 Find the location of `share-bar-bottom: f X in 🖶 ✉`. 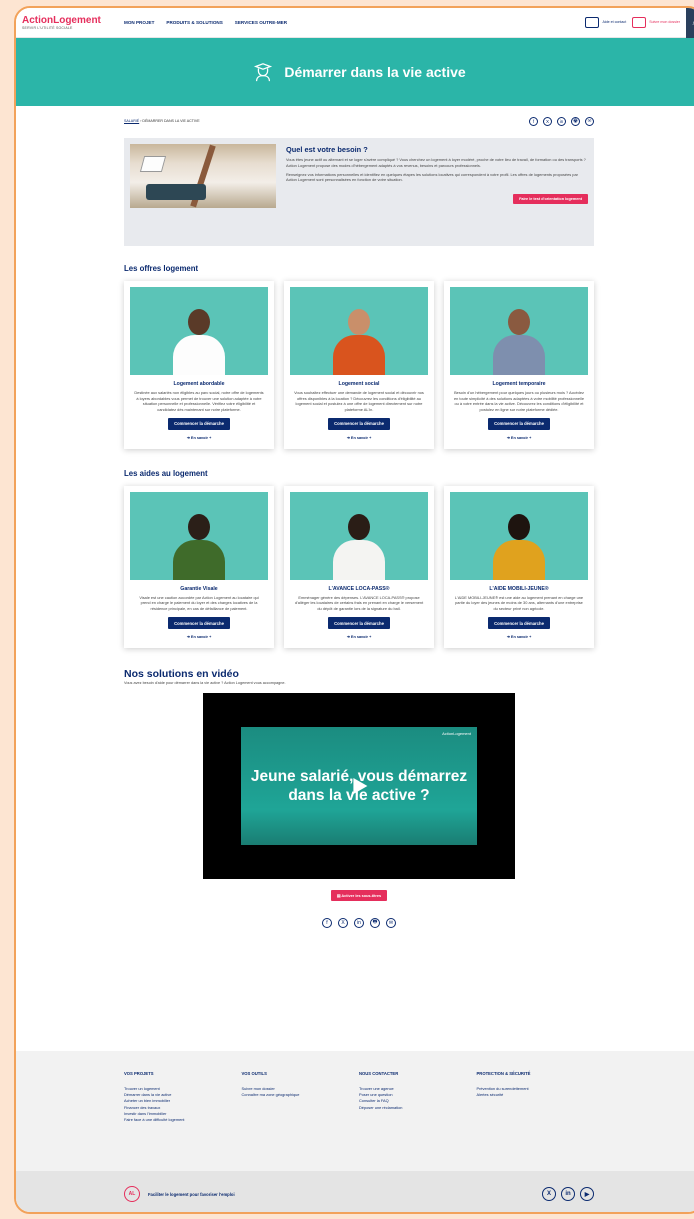

share-bar-bottom: f X in 🖶 ✉ is located at coordinates (355, 923).